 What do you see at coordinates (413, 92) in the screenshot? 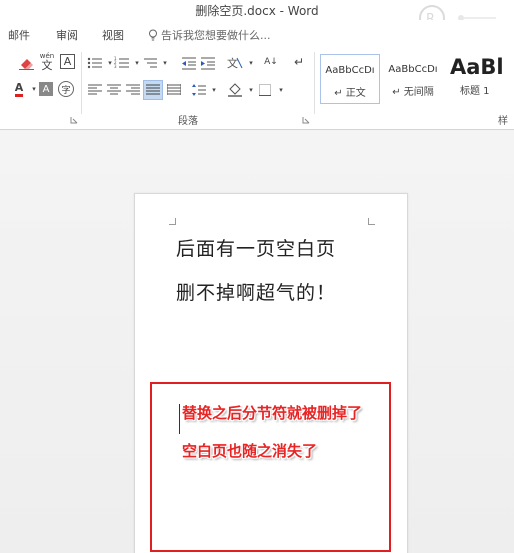
I see `style-name: ↵ 无间隔` at bounding box center [413, 92].